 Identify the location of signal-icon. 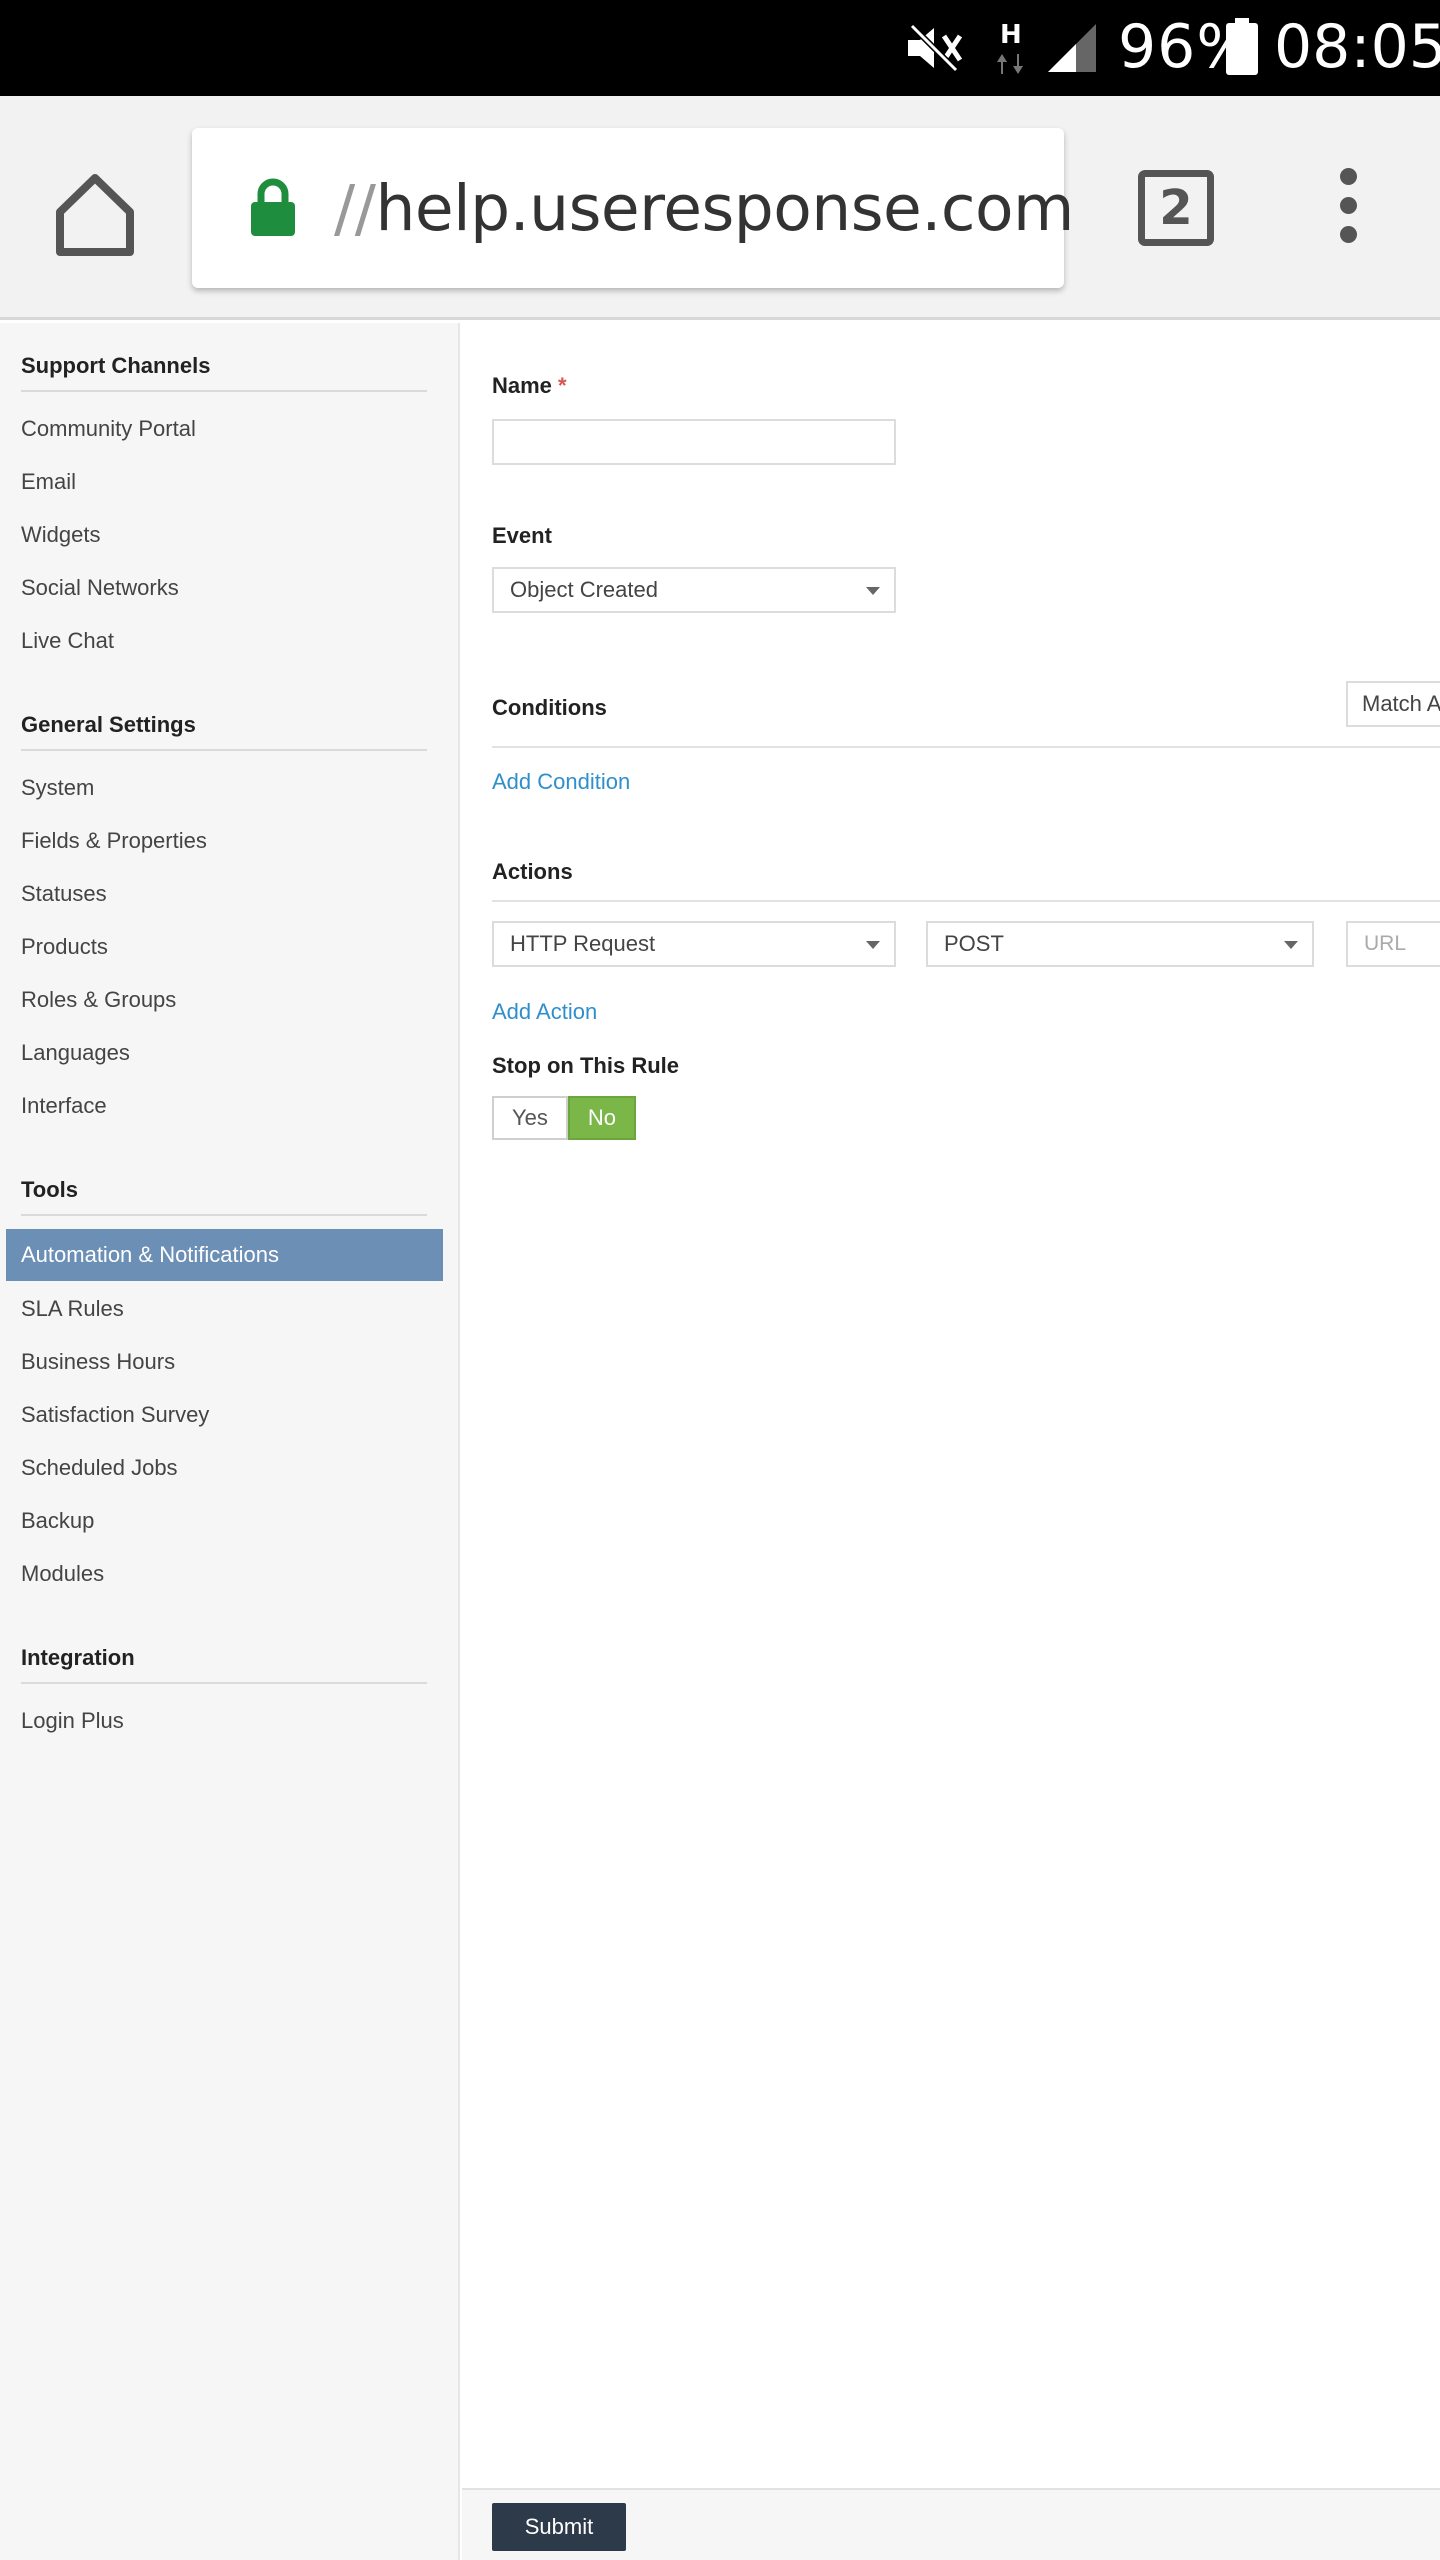
(1072, 48).